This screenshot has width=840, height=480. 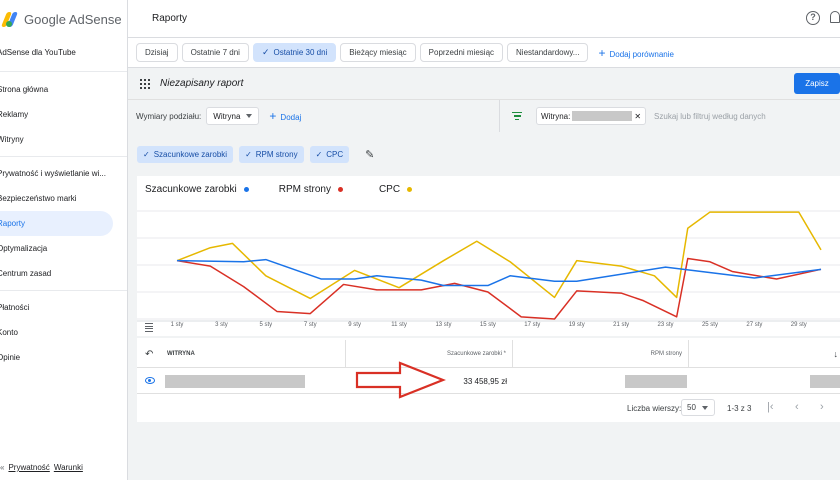 What do you see at coordinates (63, 114) in the screenshot?
I see `sidebar-item-ads: Reklamy` at bounding box center [63, 114].